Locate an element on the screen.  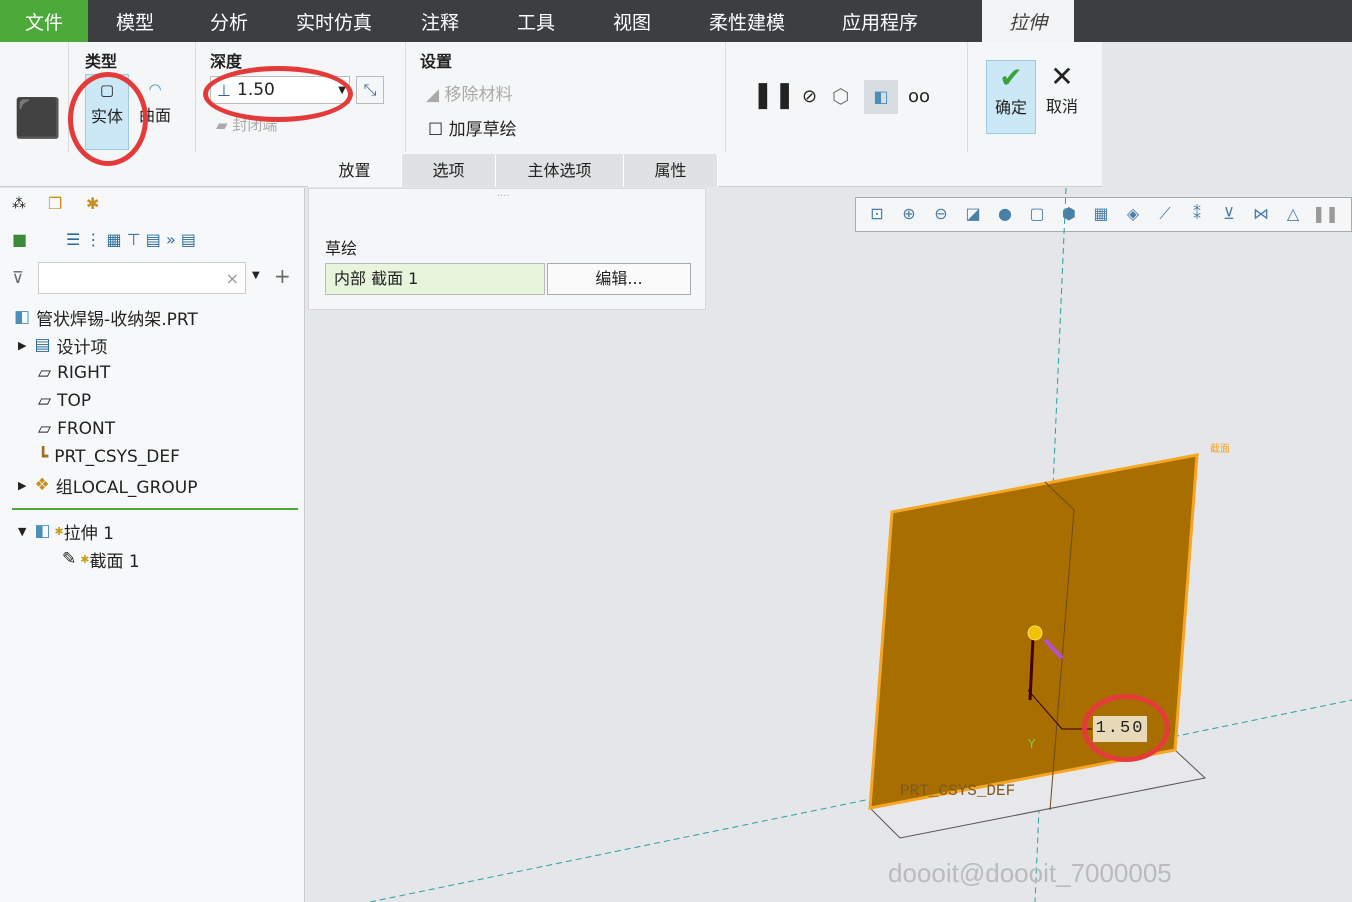
watermark: doooit@doooit_7000005 is located at coordinates (1030, 873).